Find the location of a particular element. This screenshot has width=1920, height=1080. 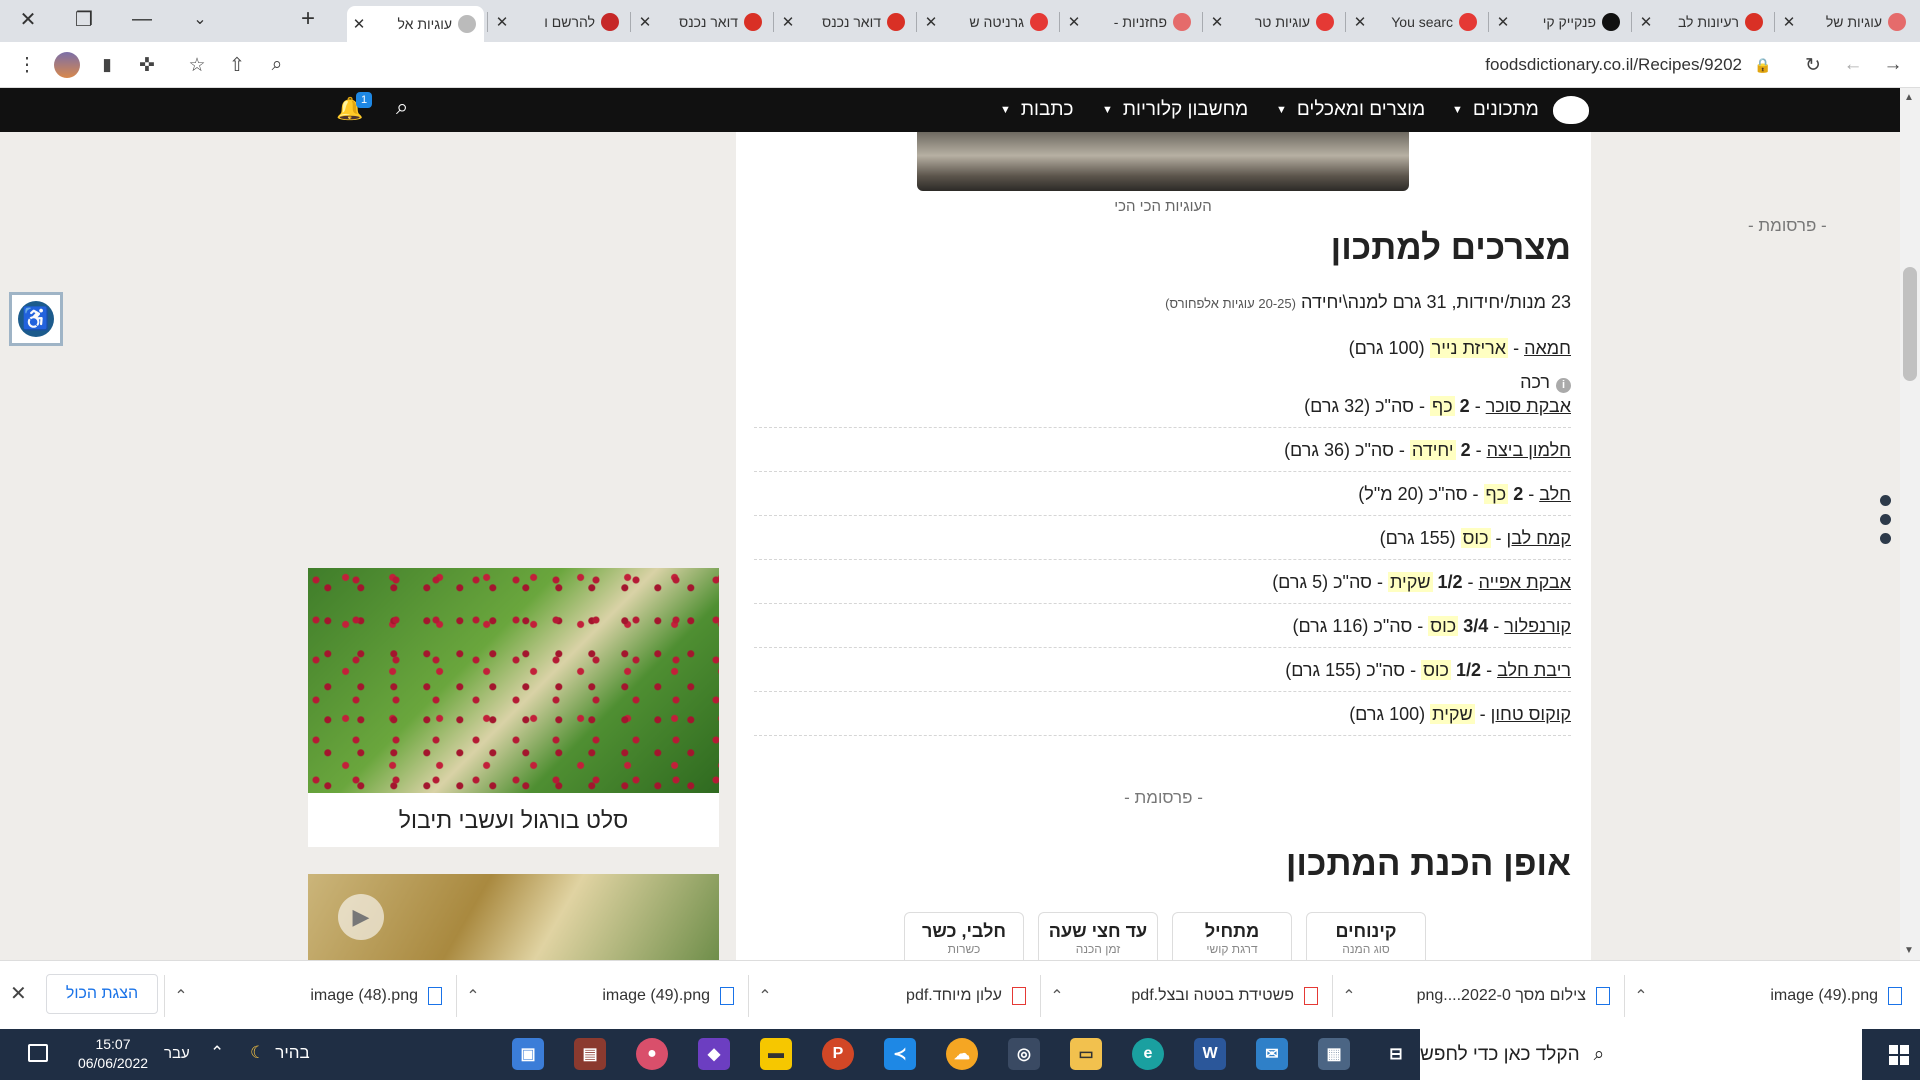

colorful-app-icon: ● is located at coordinates (652, 1054).